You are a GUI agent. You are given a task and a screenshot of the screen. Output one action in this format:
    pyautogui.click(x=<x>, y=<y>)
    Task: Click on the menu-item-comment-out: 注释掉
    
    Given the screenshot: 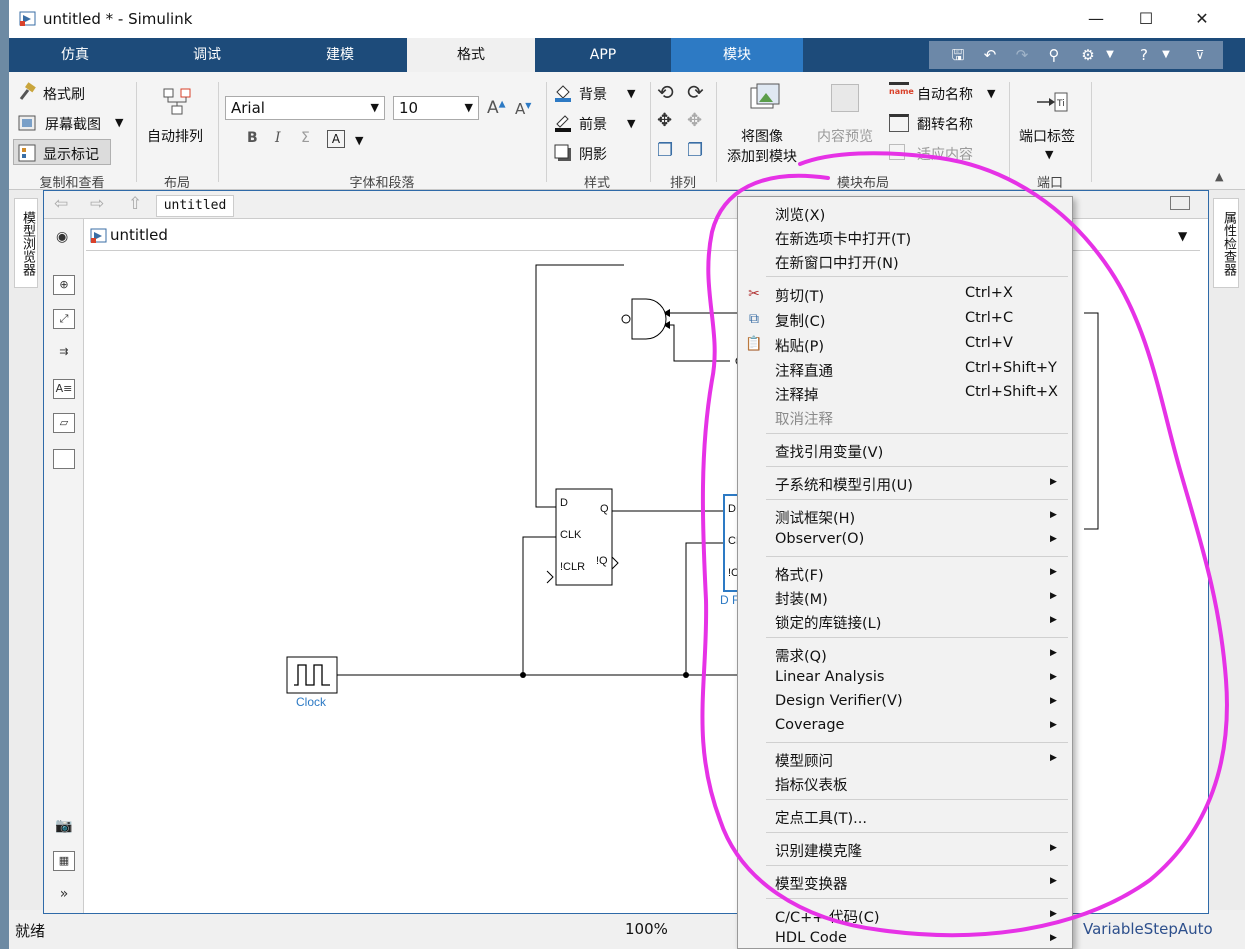 What is the action you would take?
    pyautogui.click(x=797, y=394)
    